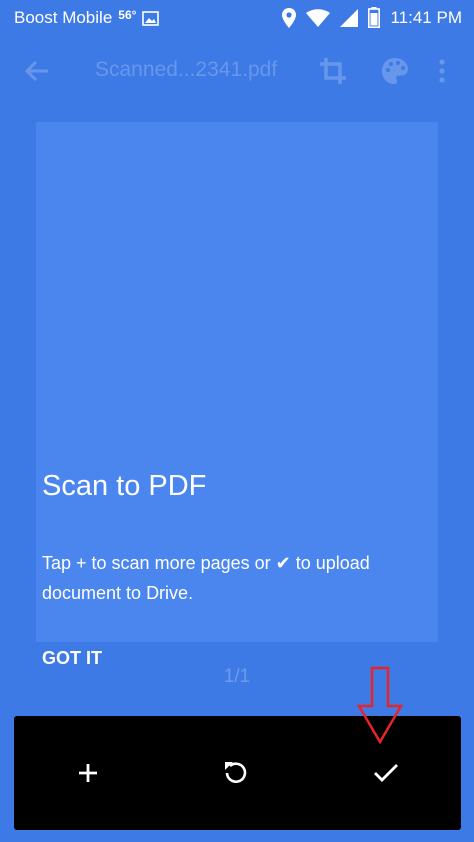 This screenshot has height=842, width=474. I want to click on crop-icon, so click(333, 71).